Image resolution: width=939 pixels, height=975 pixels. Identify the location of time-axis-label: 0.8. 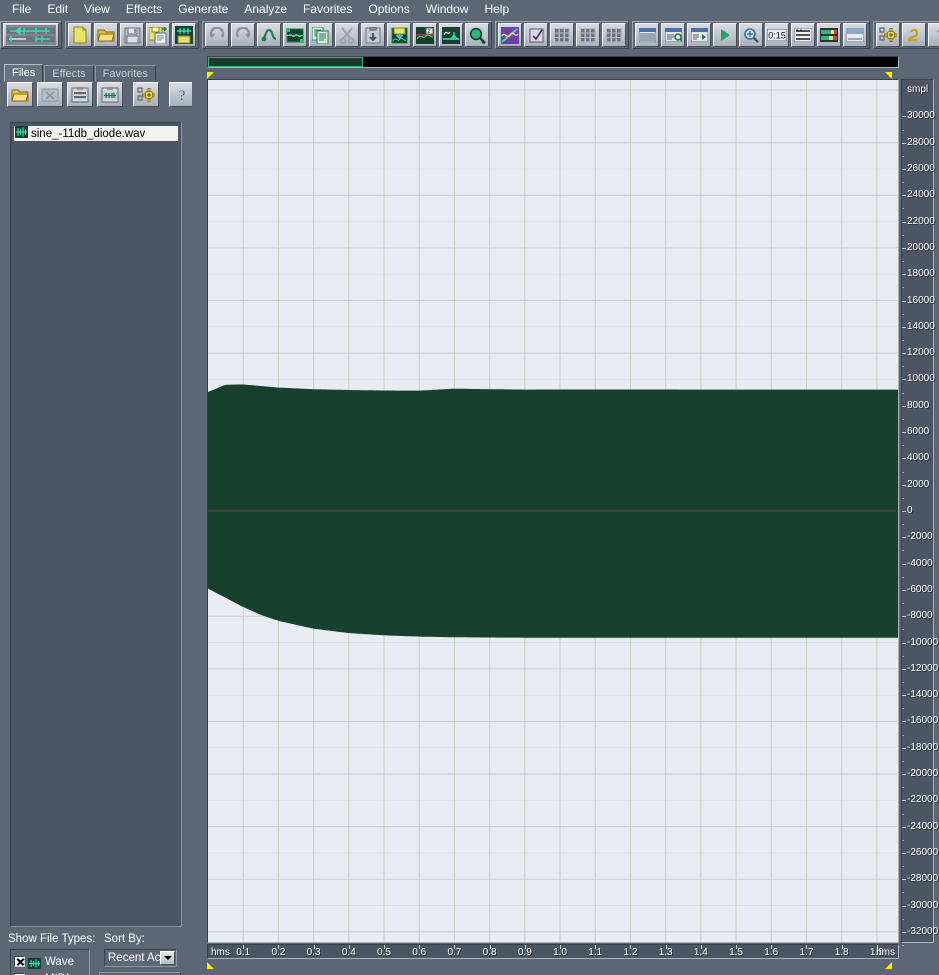
(489, 952).